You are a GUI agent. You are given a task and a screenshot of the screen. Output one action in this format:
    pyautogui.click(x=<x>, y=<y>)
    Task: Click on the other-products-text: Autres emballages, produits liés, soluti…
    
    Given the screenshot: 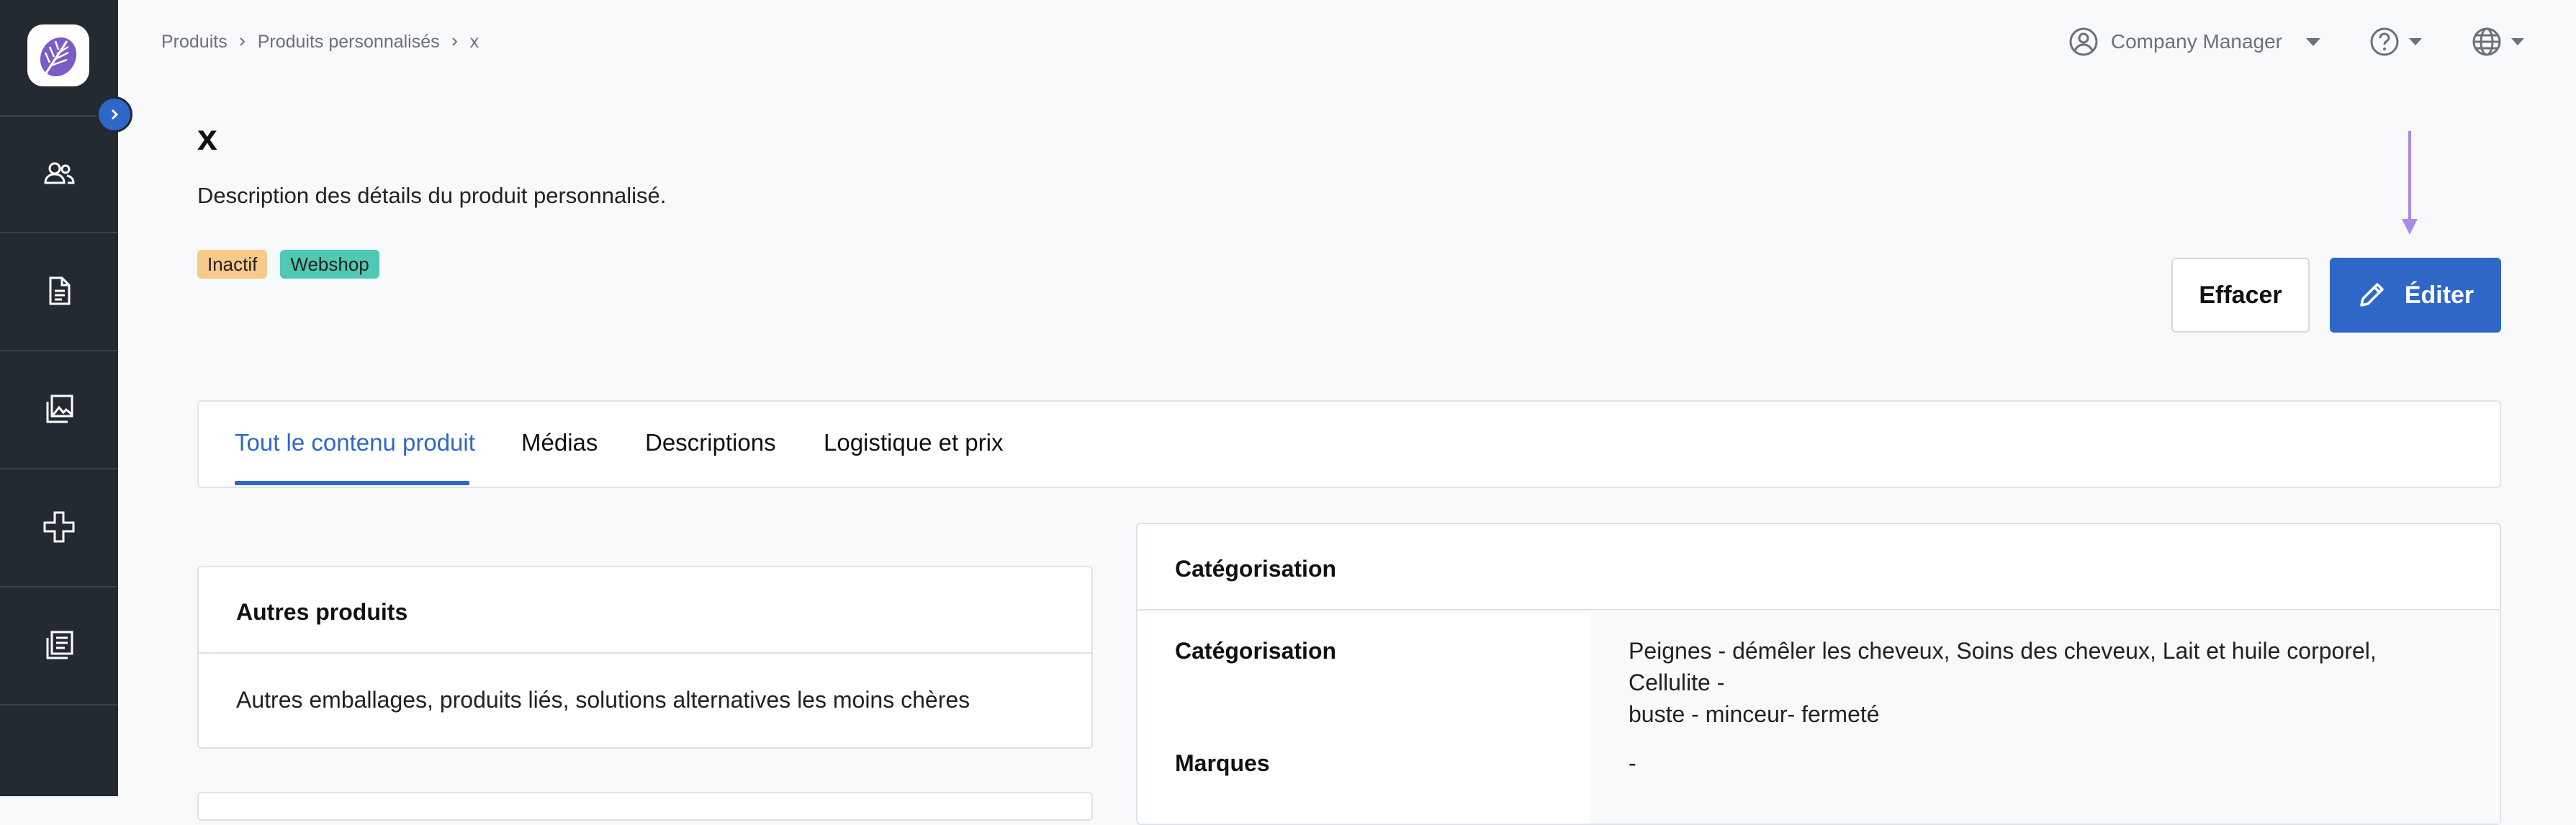 What is the action you would take?
    pyautogui.click(x=603, y=700)
    